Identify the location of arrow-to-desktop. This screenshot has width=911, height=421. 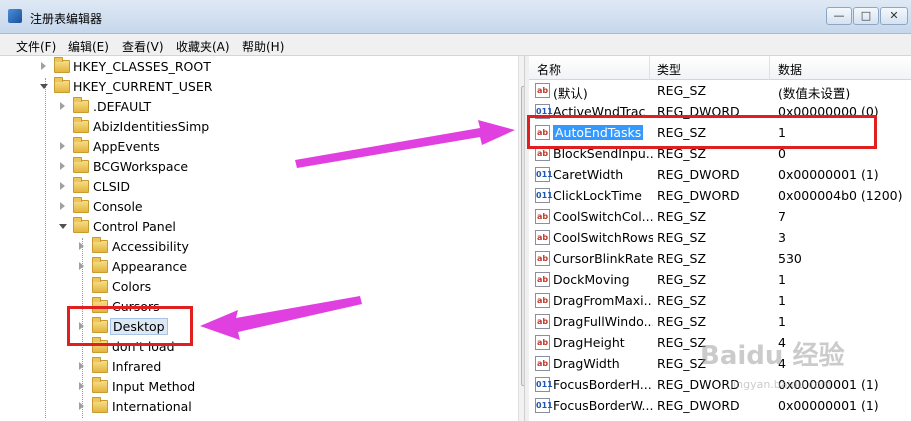
(281, 318).